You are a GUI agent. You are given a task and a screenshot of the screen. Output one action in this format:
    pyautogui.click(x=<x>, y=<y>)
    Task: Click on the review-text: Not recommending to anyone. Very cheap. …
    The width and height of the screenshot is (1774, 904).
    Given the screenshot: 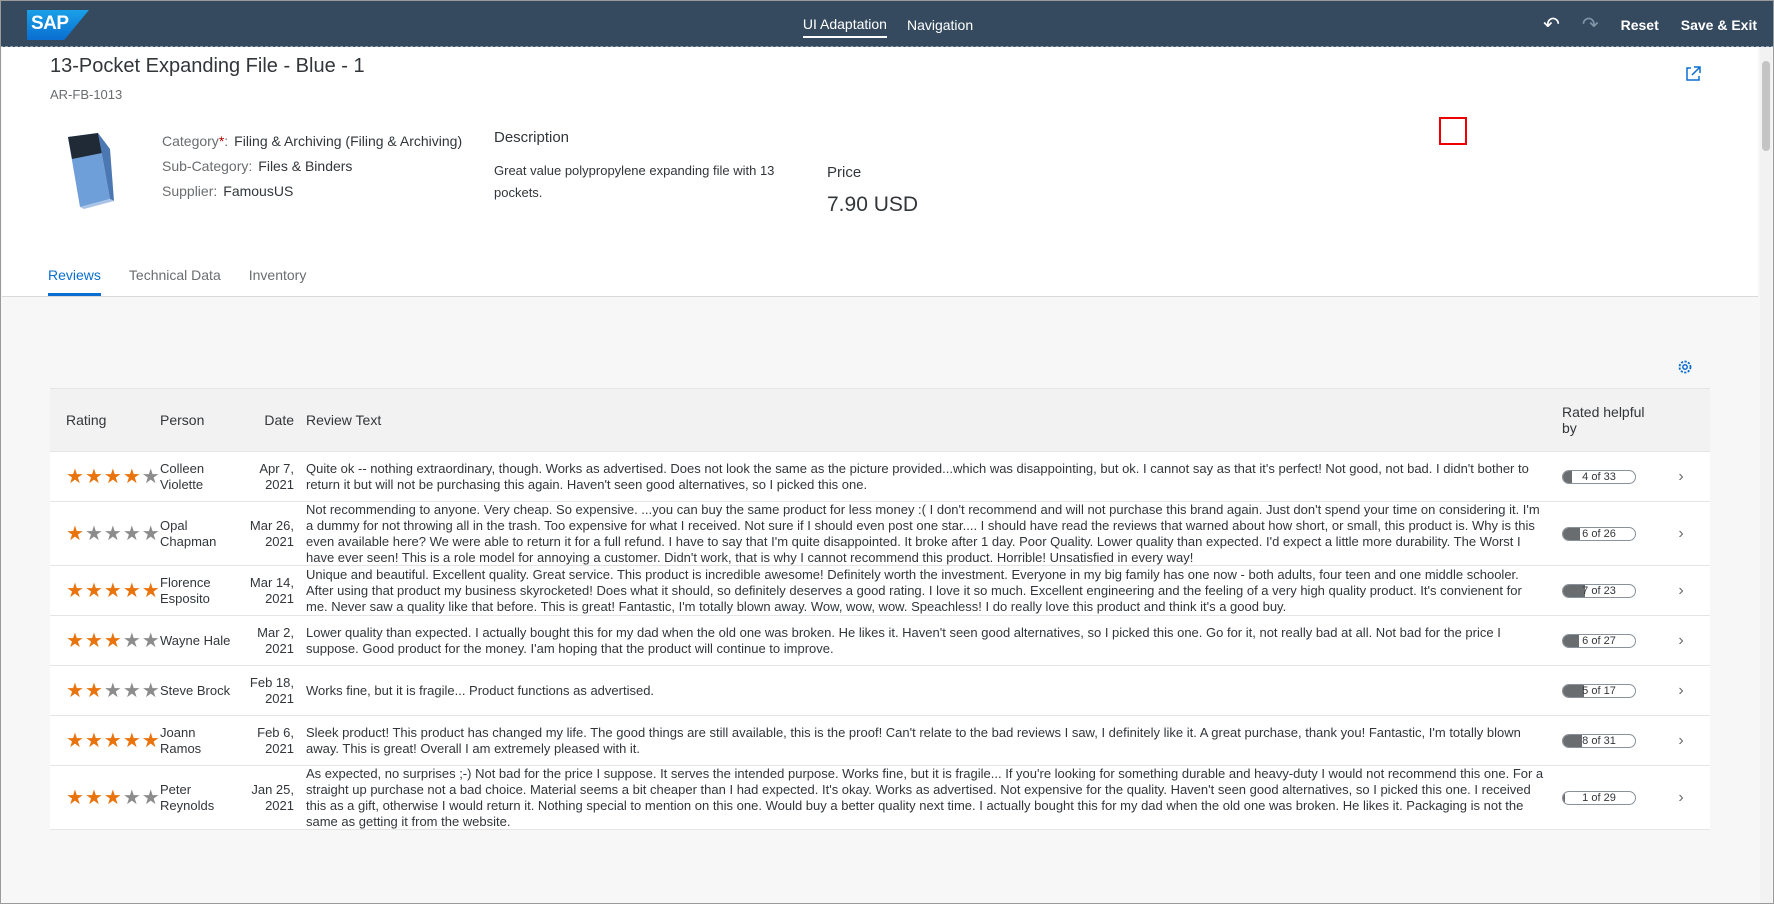 What is the action you would take?
    pyautogui.click(x=923, y=533)
    